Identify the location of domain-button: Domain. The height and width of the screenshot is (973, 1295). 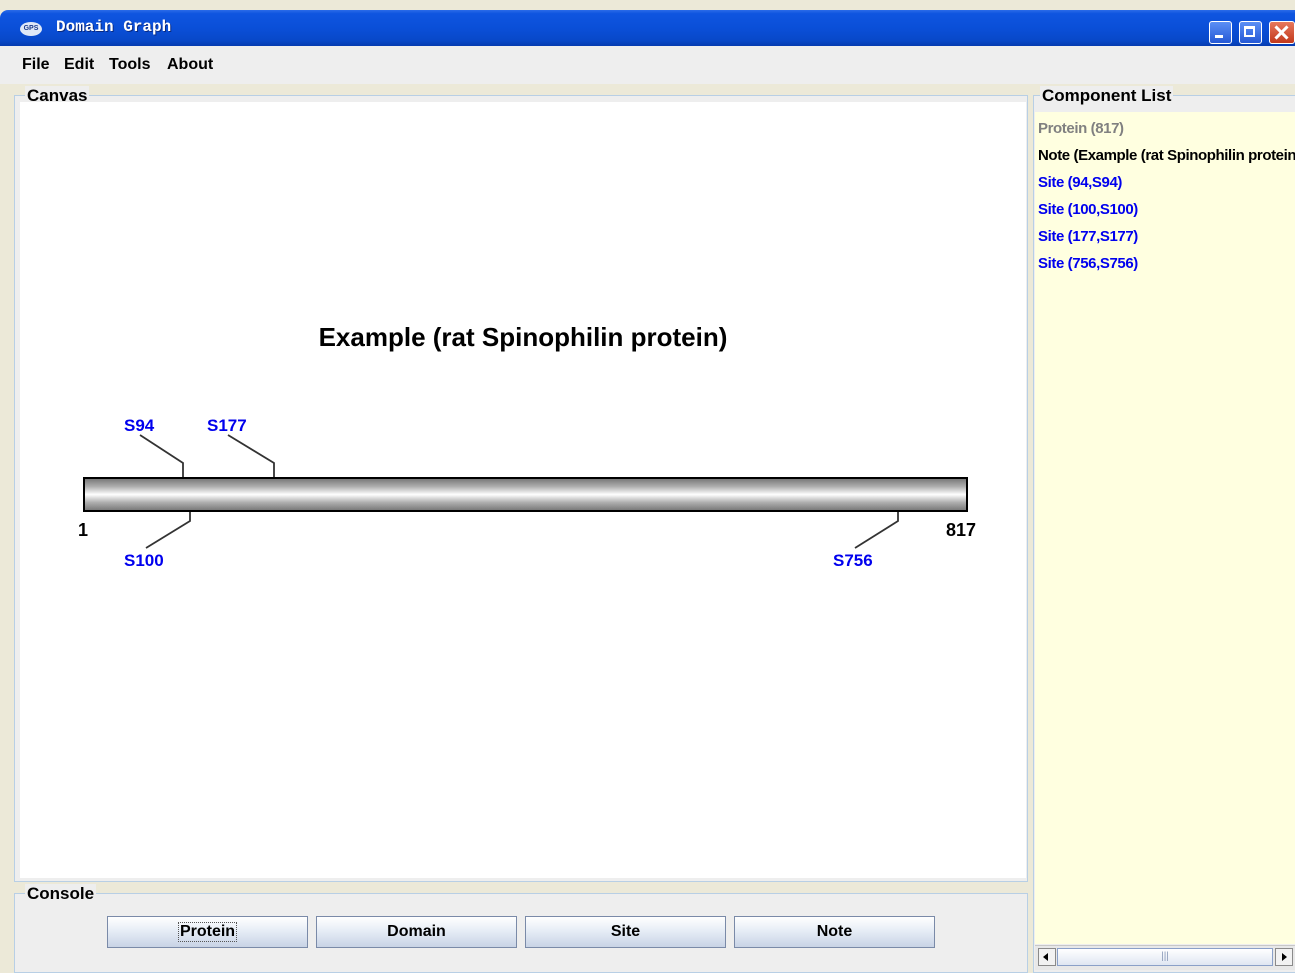
(416, 932).